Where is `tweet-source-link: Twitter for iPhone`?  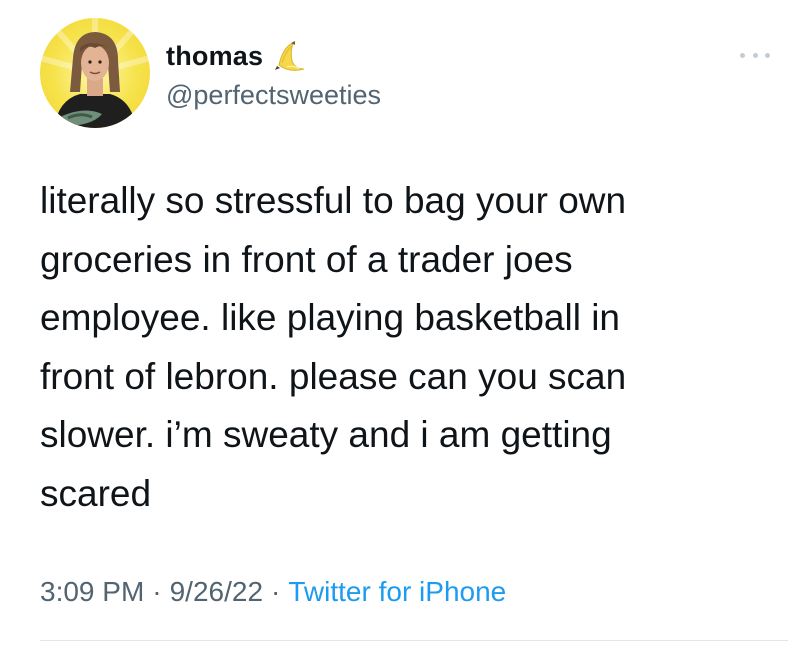
tweet-source-link: Twitter for iPhone is located at coordinates (397, 592).